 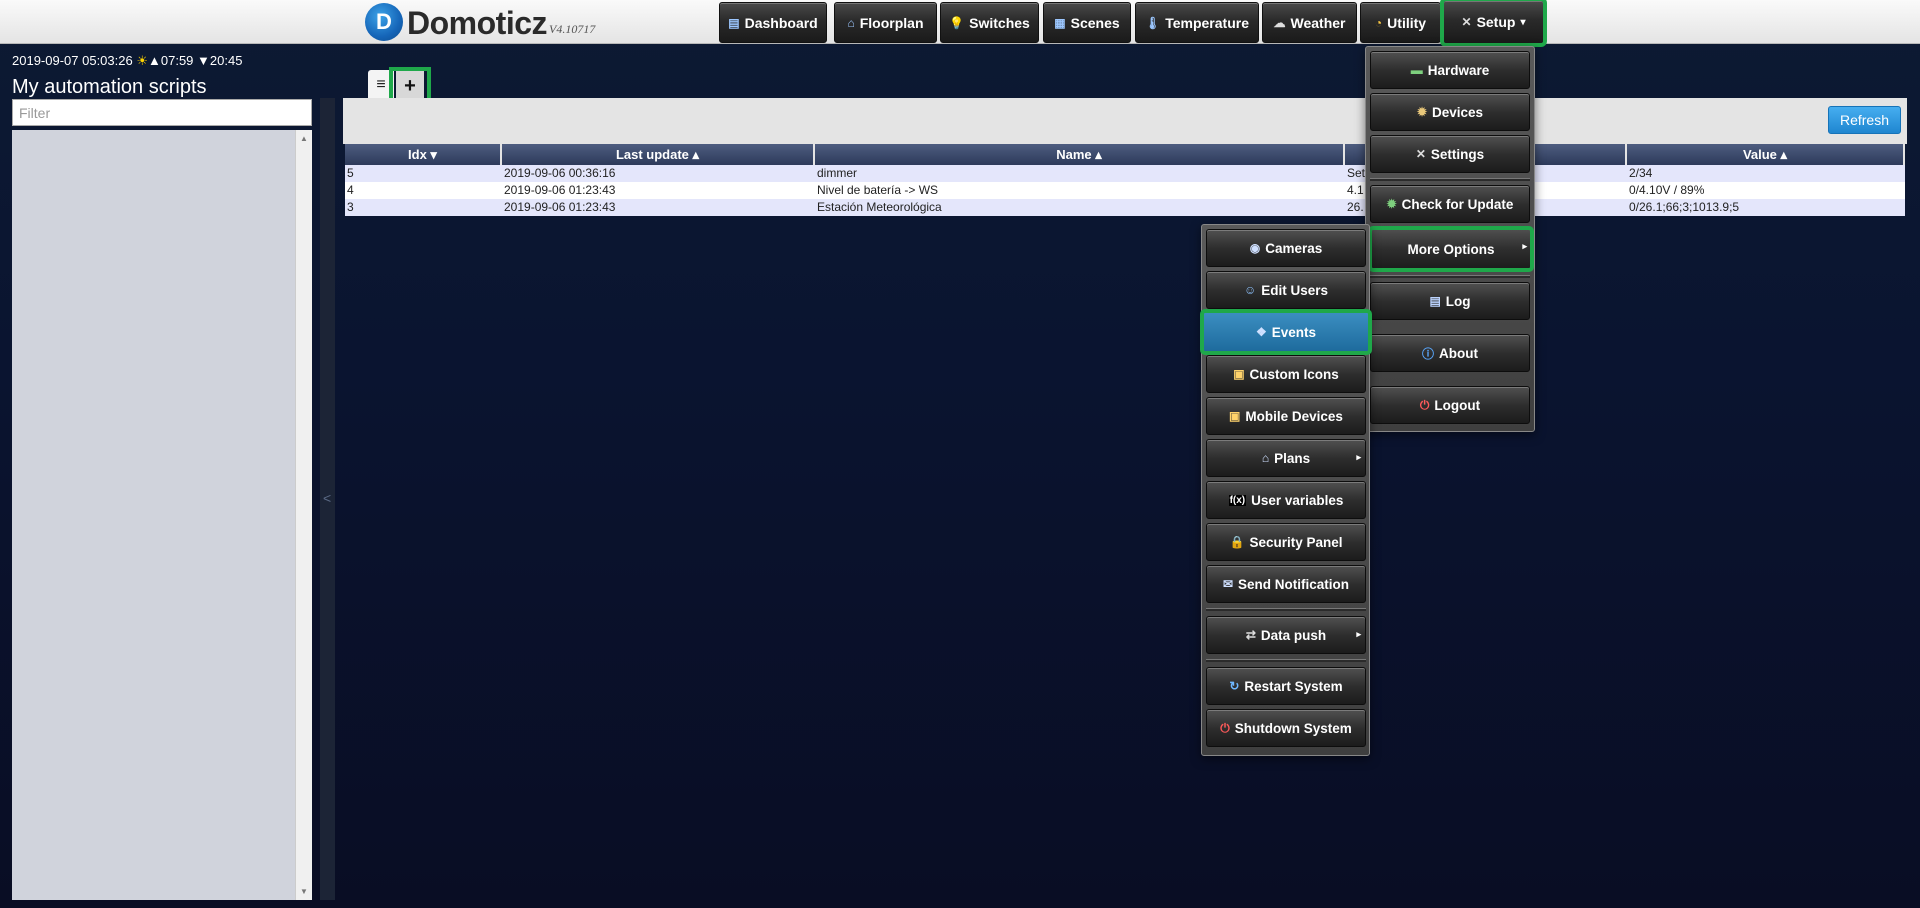 What do you see at coordinates (1261, 332) in the screenshot?
I see `events-icon: ❖` at bounding box center [1261, 332].